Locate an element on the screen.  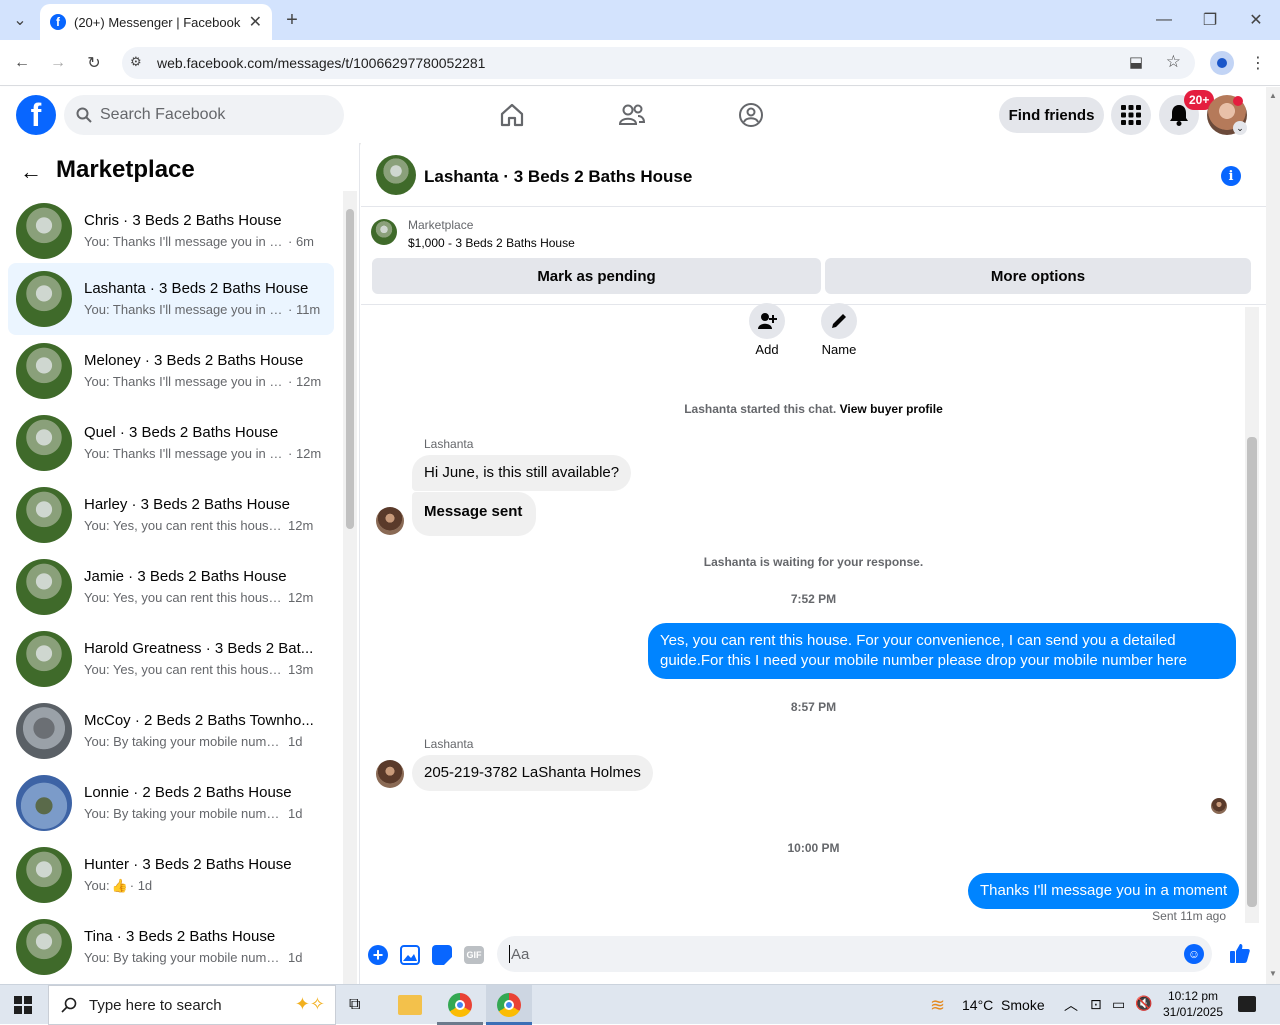
text-caret is located at coordinates (509, 954).